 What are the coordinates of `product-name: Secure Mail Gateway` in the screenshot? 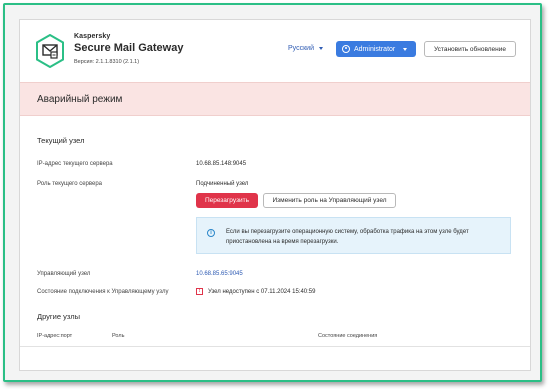 It's located at (129, 48).